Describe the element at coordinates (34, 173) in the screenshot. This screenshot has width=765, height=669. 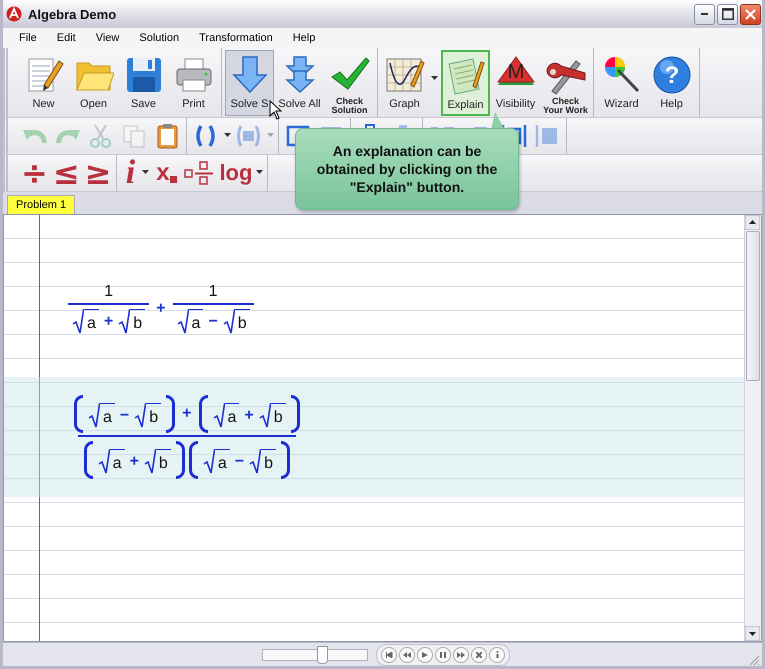
I see `symbol-button: ÷` at that location.